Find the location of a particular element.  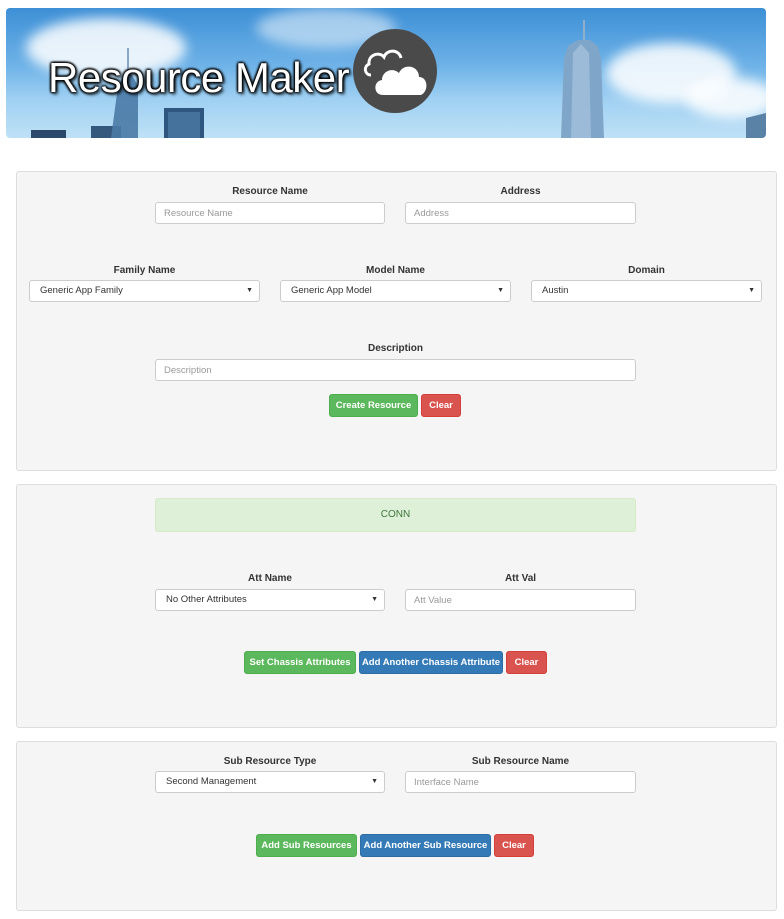

att-name-select: No Other Attributes ▼ is located at coordinates (270, 600).